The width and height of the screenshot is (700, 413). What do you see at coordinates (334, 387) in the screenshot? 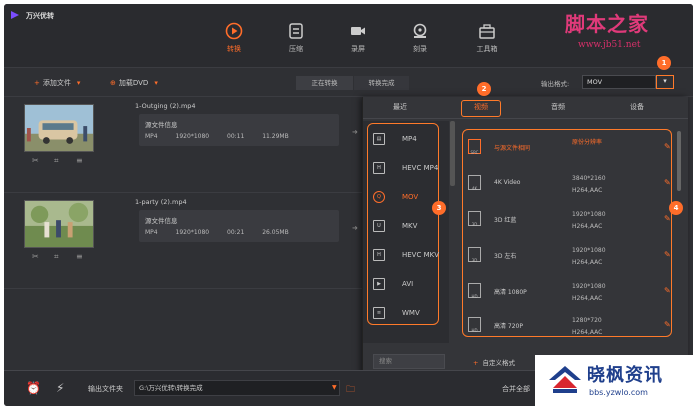
I see `chevron-down-icon: ▼` at bounding box center [334, 387].